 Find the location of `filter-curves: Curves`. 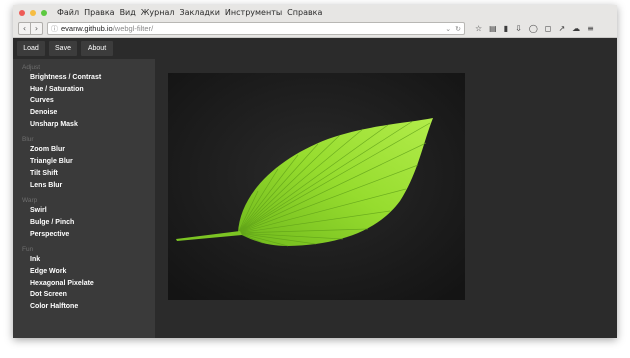

filter-curves: Curves is located at coordinates (92, 101).